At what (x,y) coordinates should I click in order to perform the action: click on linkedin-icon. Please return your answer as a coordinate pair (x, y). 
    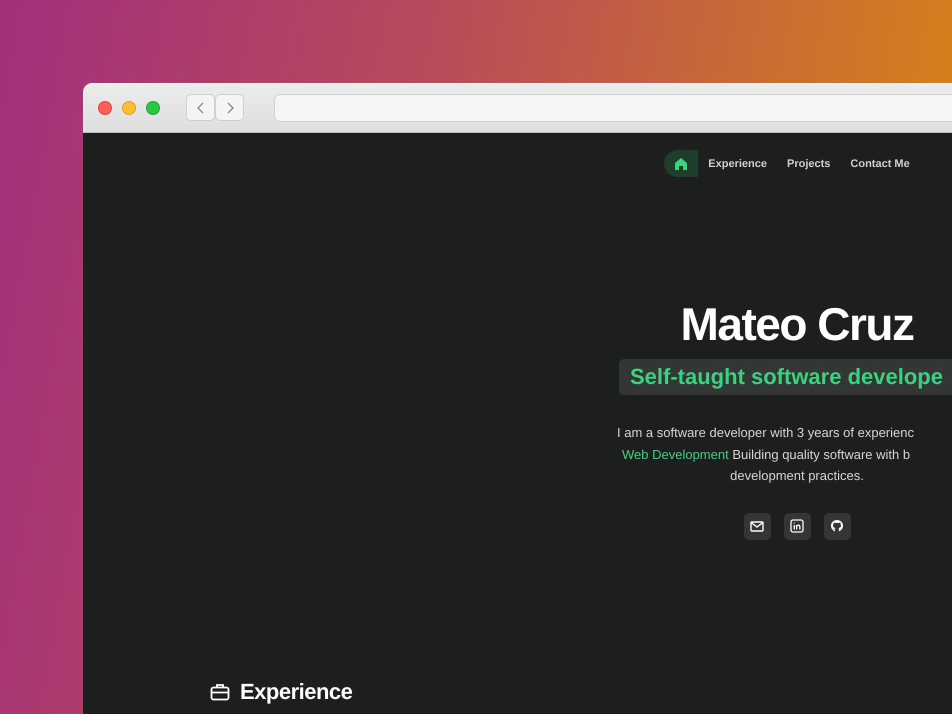
    Looking at the image, I should click on (797, 526).